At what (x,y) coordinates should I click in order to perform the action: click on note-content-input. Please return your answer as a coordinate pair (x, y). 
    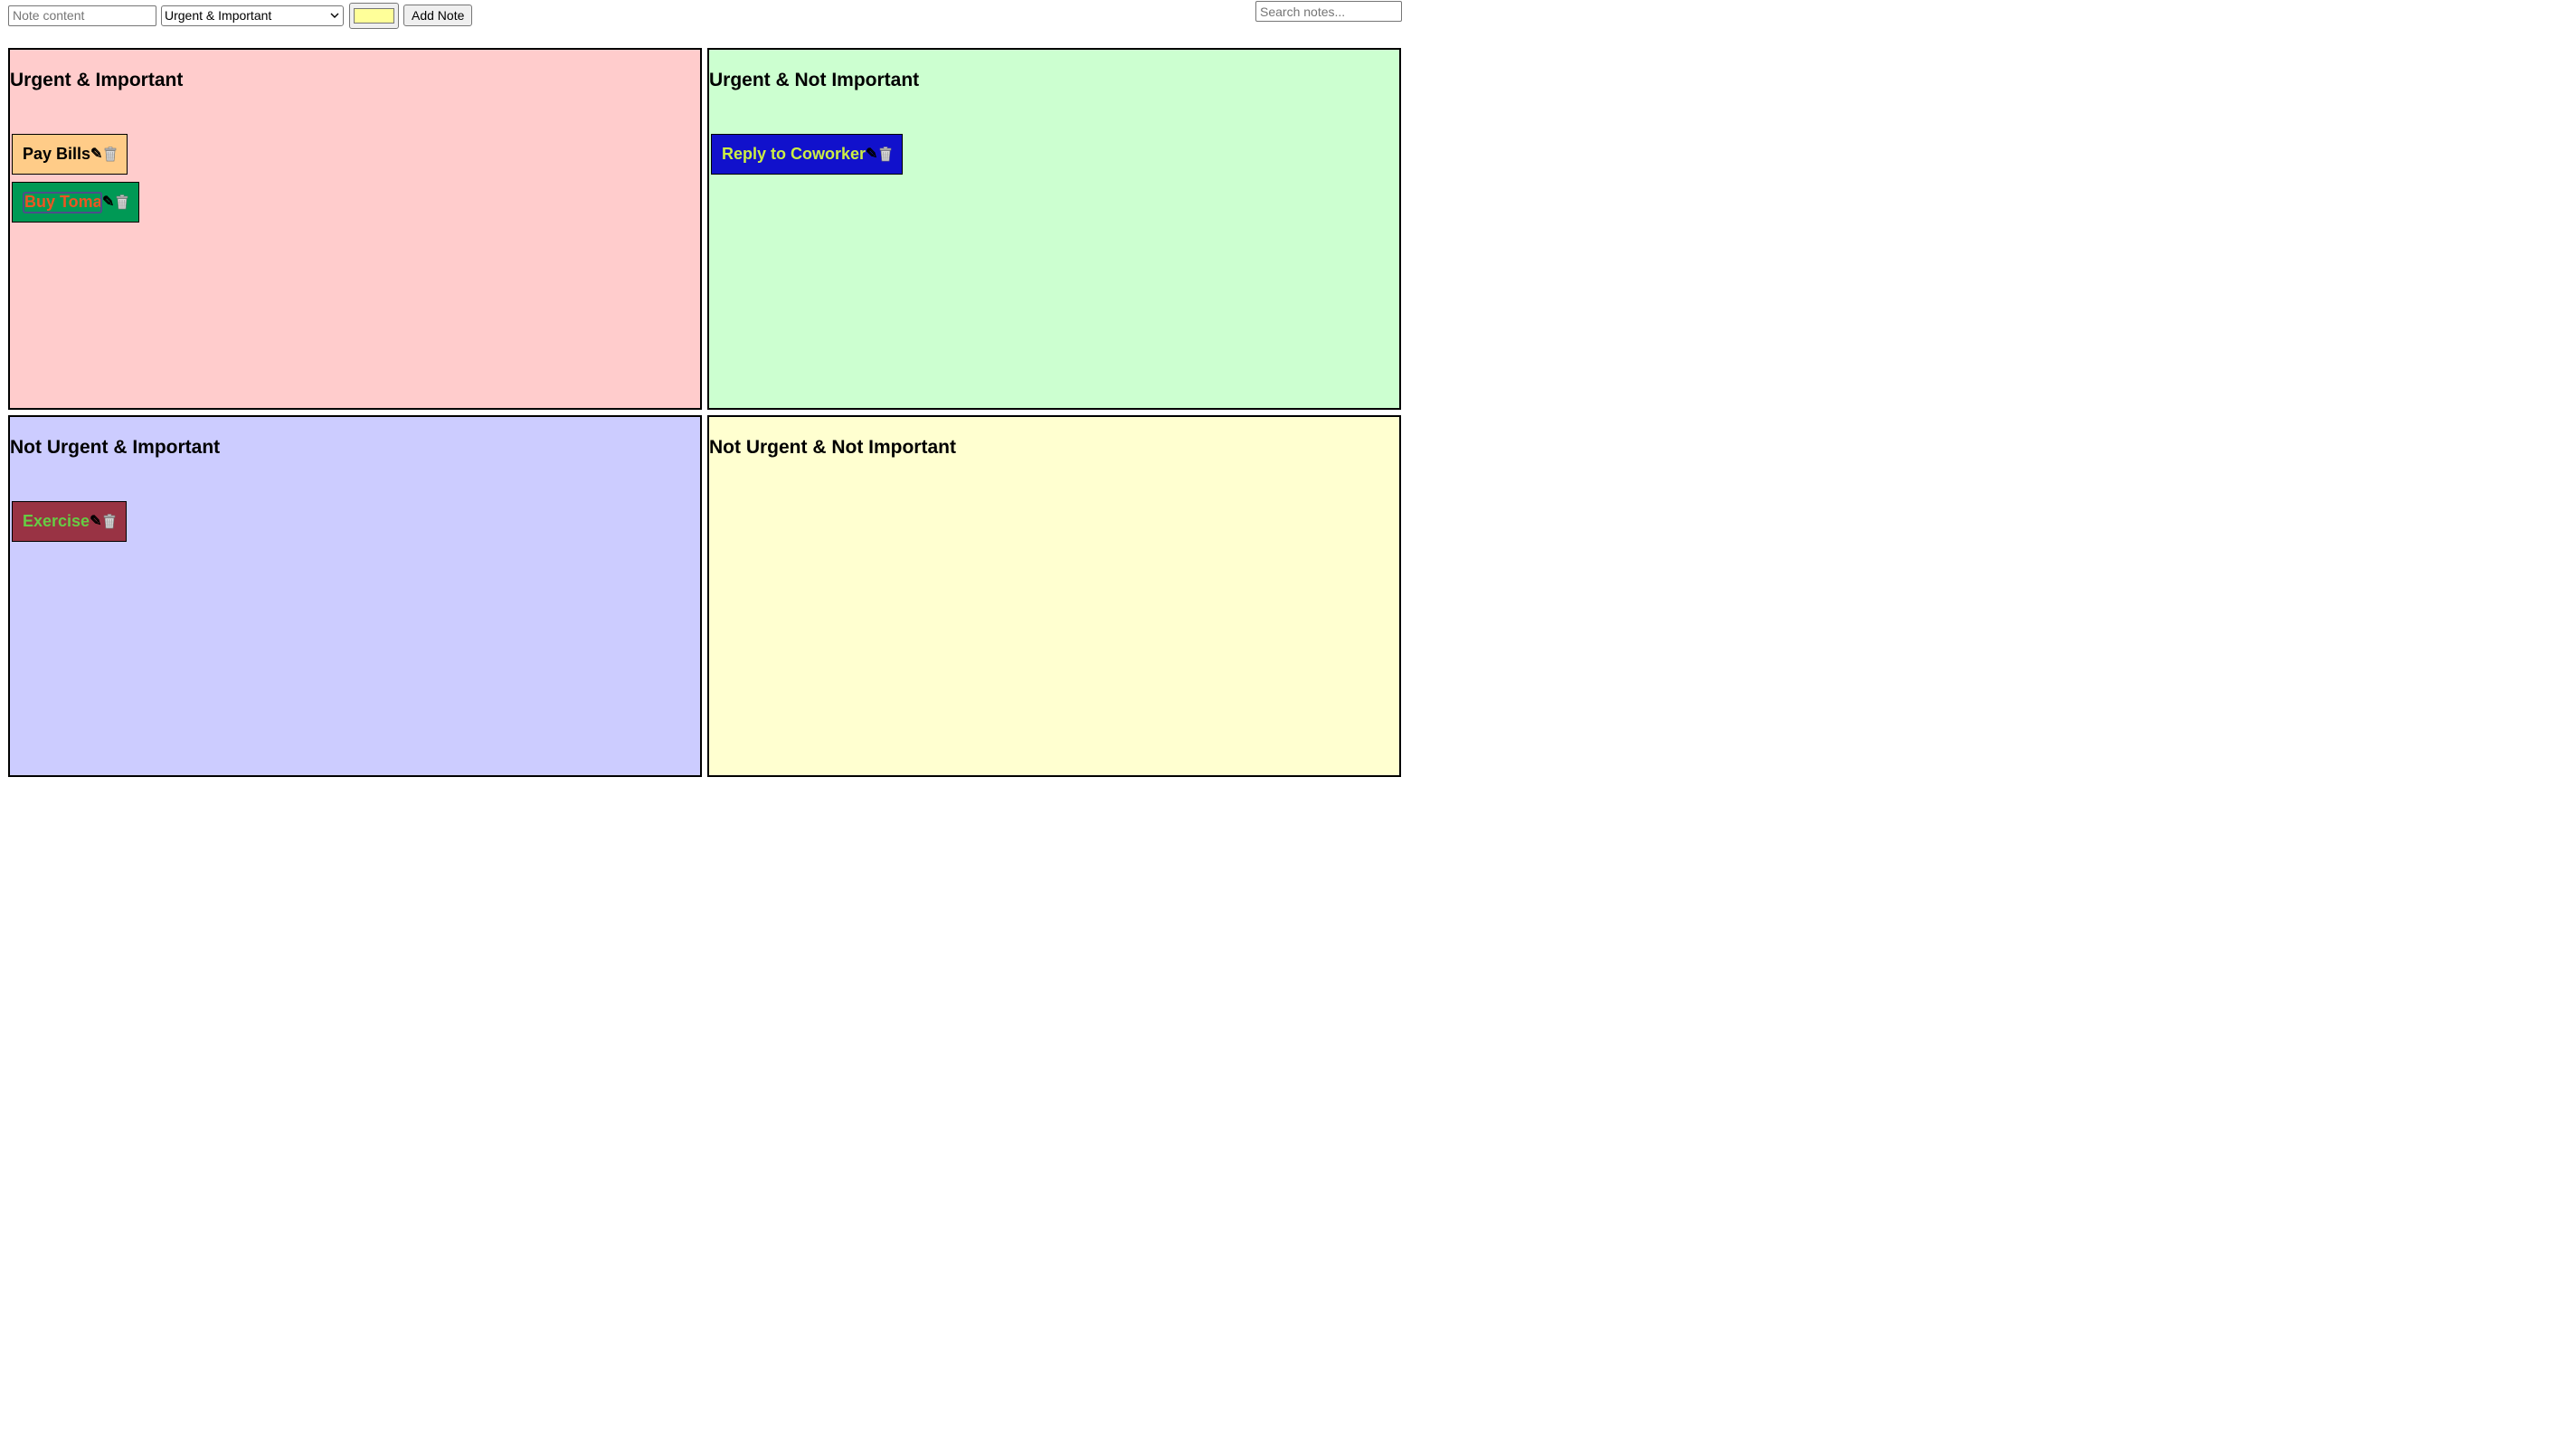
    Looking at the image, I should click on (82, 15).